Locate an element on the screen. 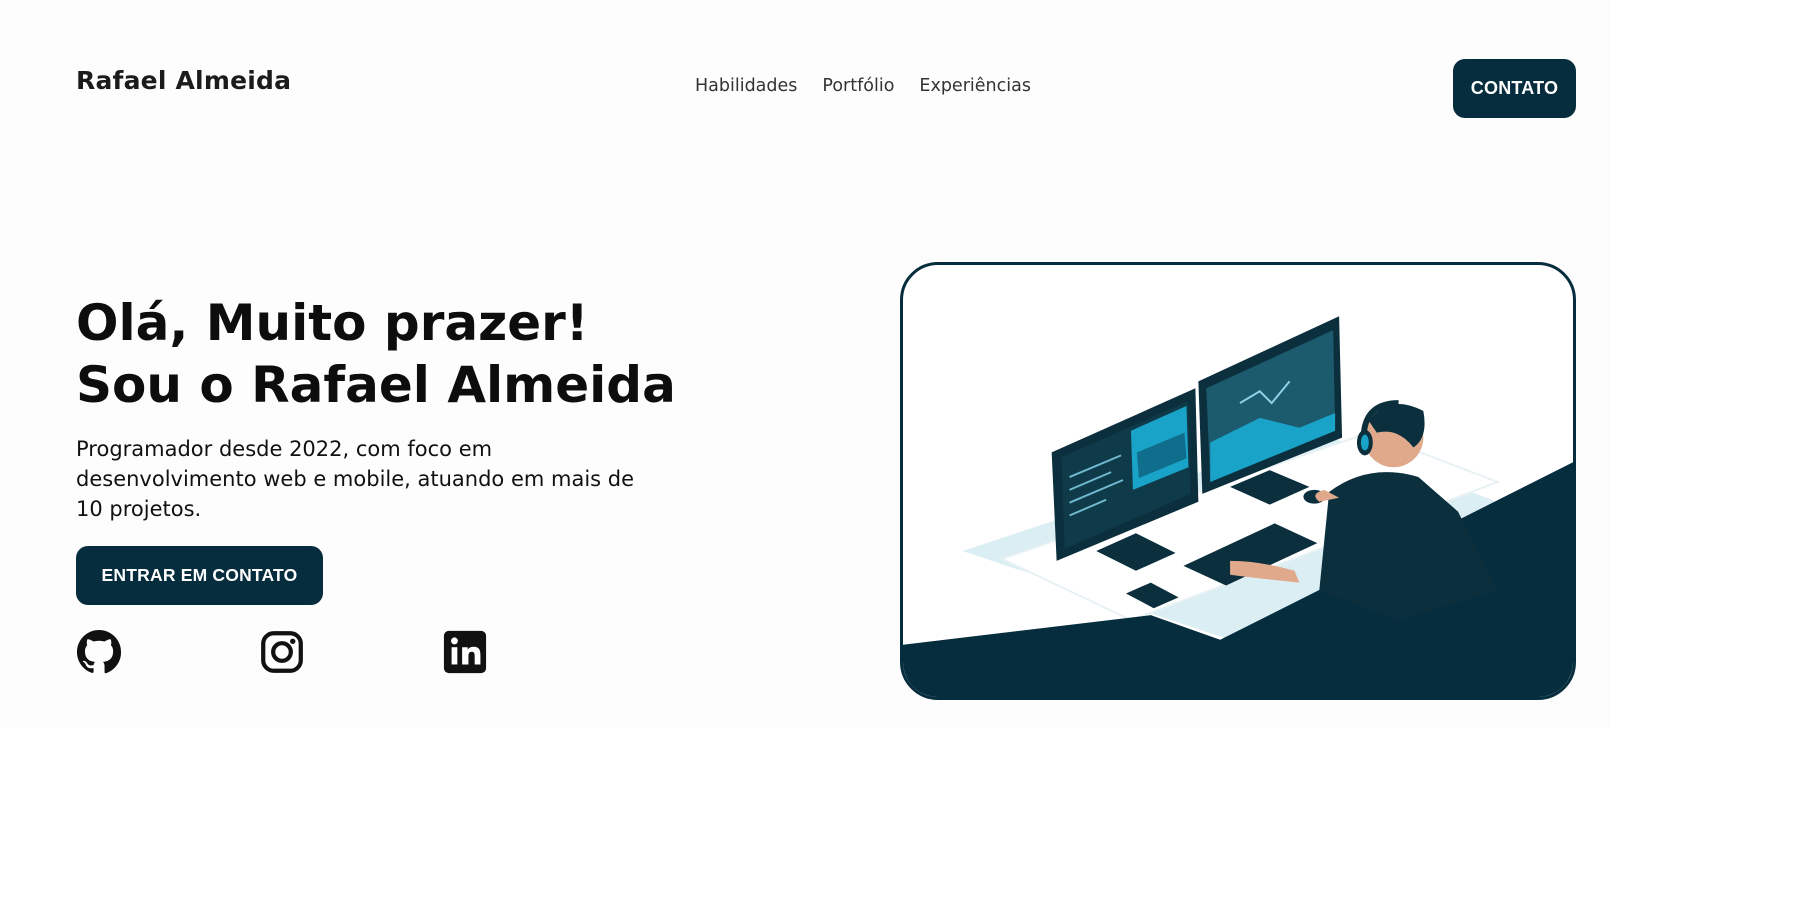  instagram-icon is located at coordinates (282, 652).